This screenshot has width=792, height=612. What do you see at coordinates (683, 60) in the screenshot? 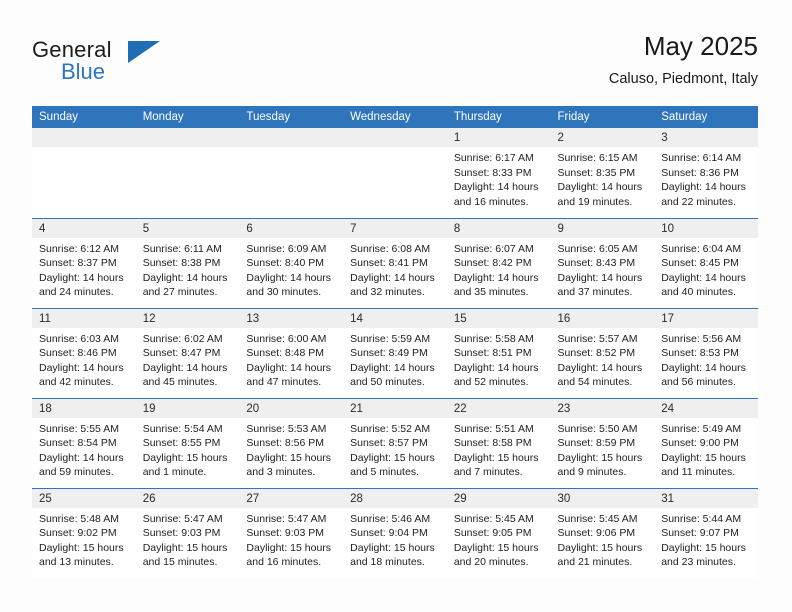
I see `title-block: May 2025 Caluso, Piedmont, Italy` at bounding box center [683, 60].